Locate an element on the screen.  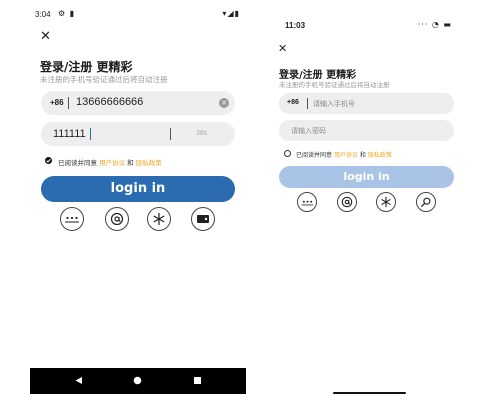
phone-field: +86 13666666666 ✕ is located at coordinates (138, 103).